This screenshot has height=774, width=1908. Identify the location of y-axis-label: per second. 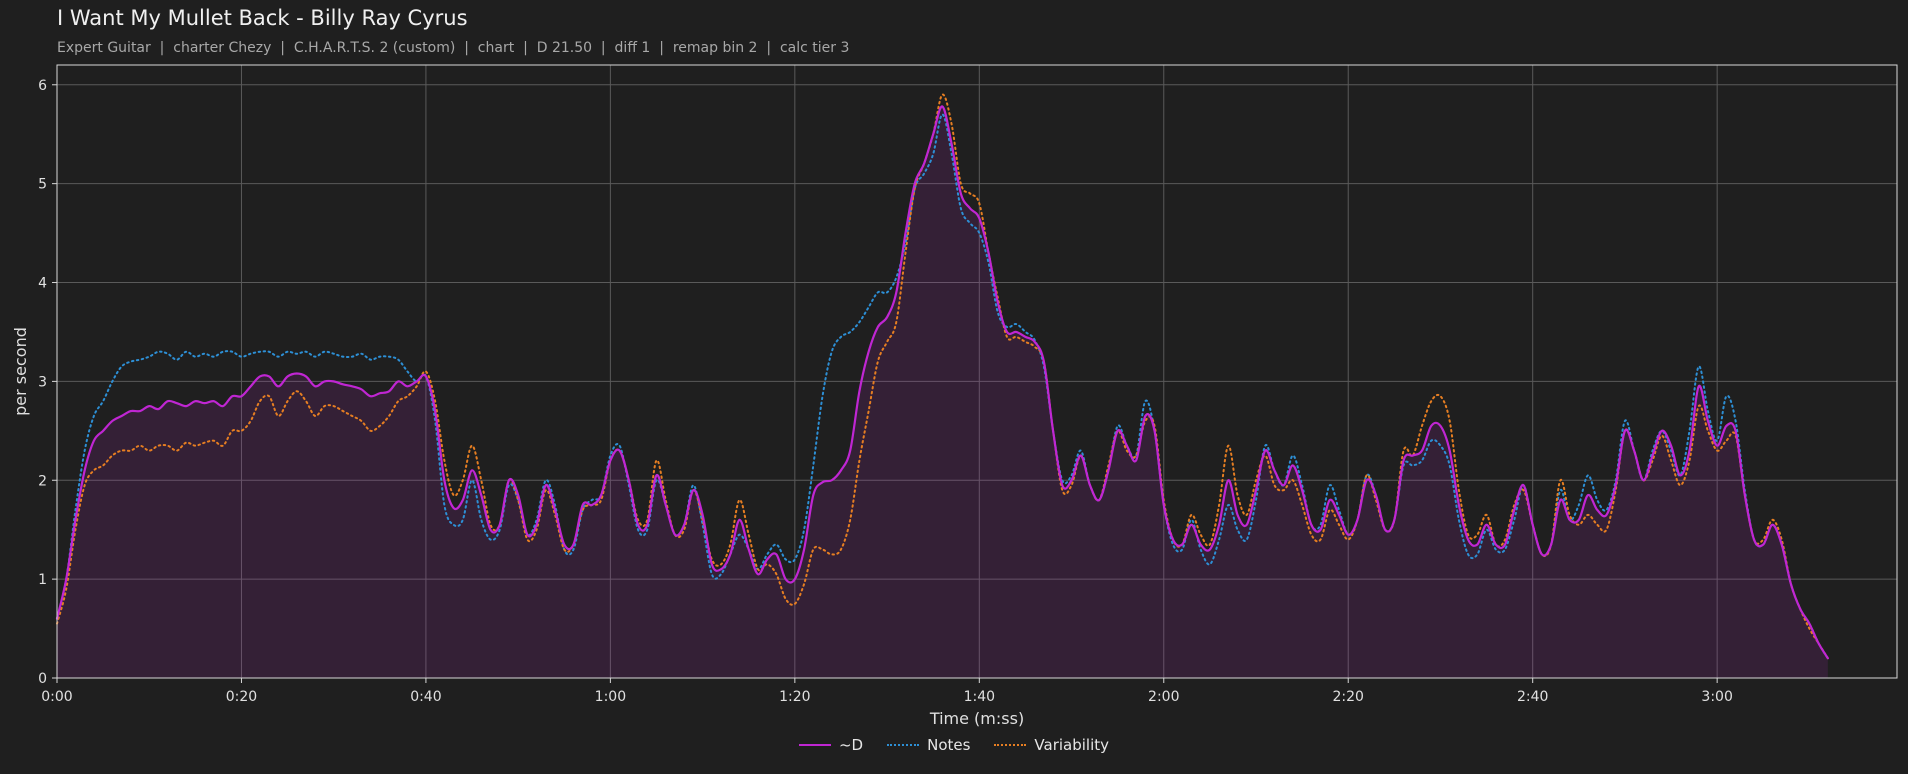
(20, 371).